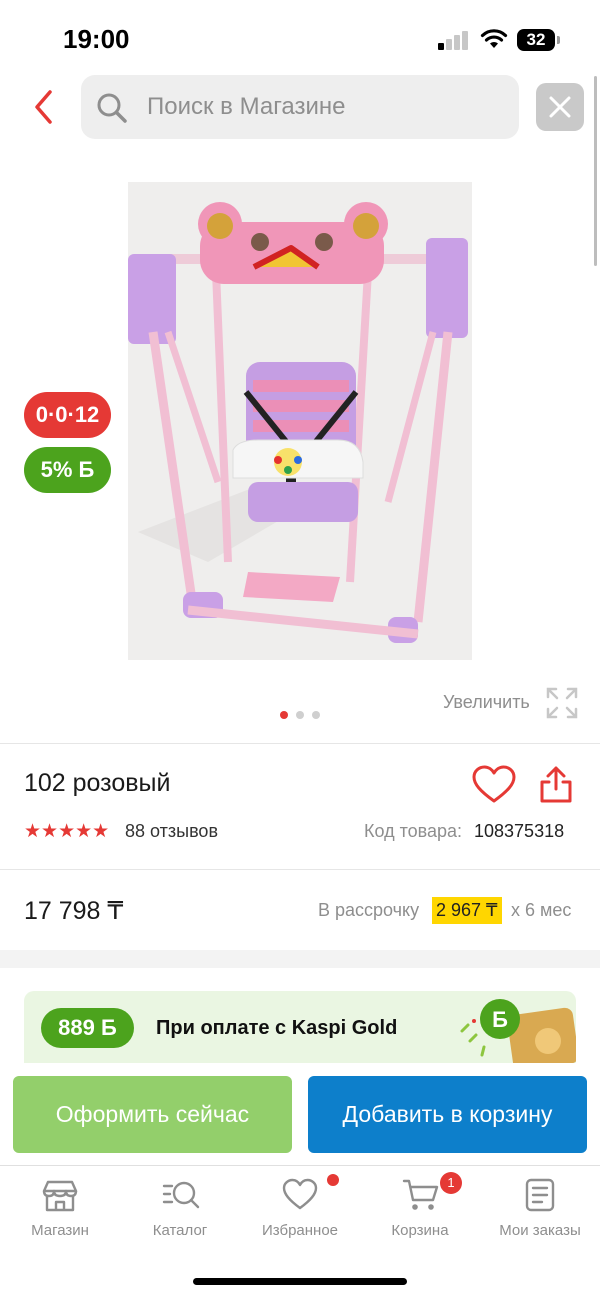 Image resolution: width=600 pixels, height=1297 pixels. Describe the element at coordinates (420, 1230) in the screenshot. I see `tab-label: Корзина` at that location.